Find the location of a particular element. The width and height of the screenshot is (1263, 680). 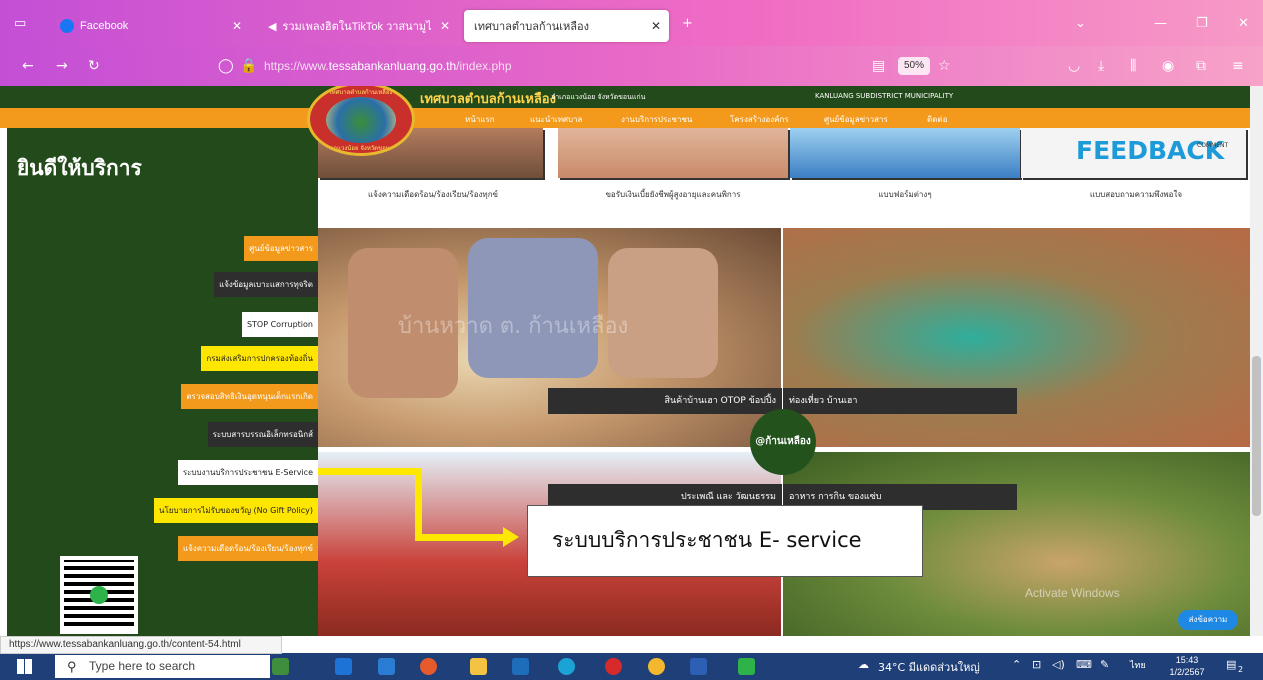

welcome-heading: ยินดีให้บริการ is located at coordinates (79, 168).